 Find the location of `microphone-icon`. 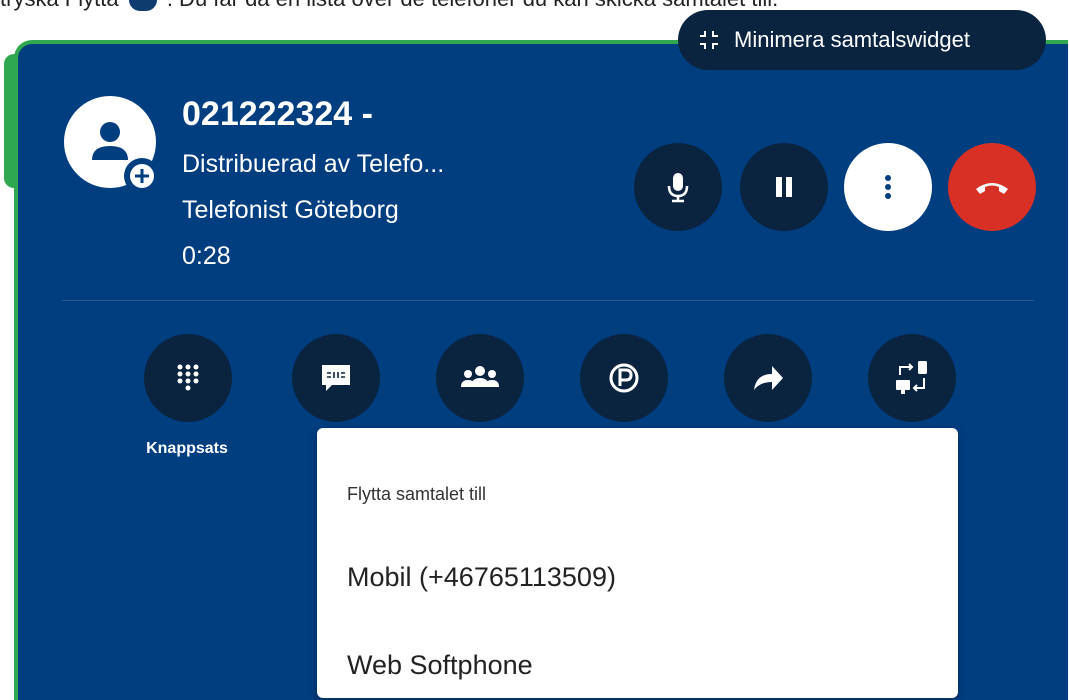

microphone-icon is located at coordinates (678, 188).